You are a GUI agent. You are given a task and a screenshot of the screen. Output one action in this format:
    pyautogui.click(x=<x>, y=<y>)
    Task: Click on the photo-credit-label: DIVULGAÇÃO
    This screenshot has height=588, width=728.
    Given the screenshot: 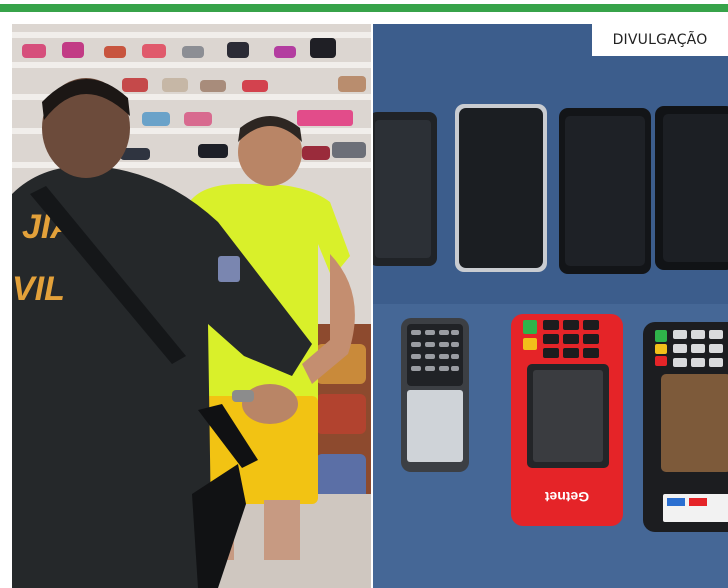 What is the action you would take?
    pyautogui.click(x=660, y=40)
    